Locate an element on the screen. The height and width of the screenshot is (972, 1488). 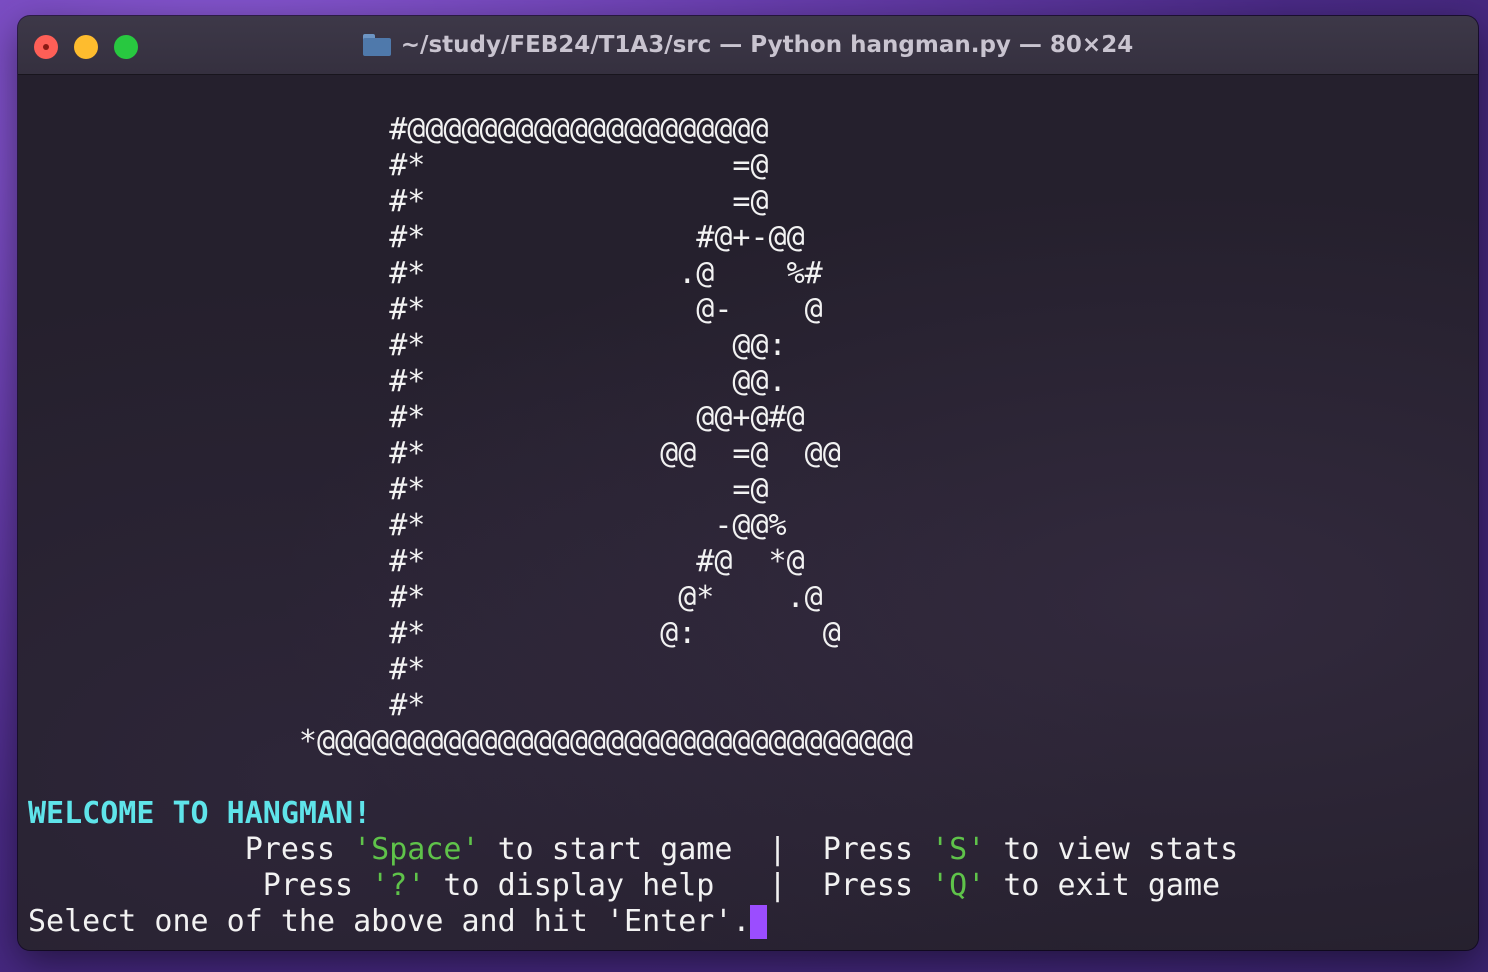
s-key-label: 'S' is located at coordinates (958, 849).